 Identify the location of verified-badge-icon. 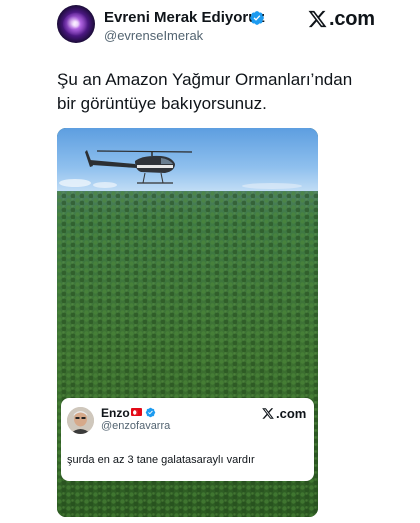
(257, 18).